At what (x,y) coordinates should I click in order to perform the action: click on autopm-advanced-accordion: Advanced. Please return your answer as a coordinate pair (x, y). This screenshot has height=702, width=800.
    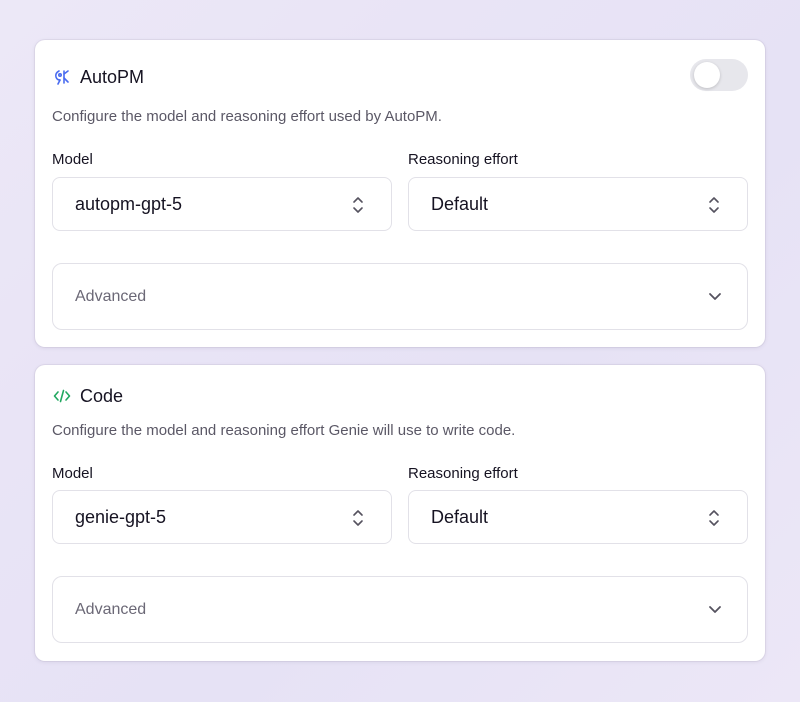
    Looking at the image, I should click on (400, 296).